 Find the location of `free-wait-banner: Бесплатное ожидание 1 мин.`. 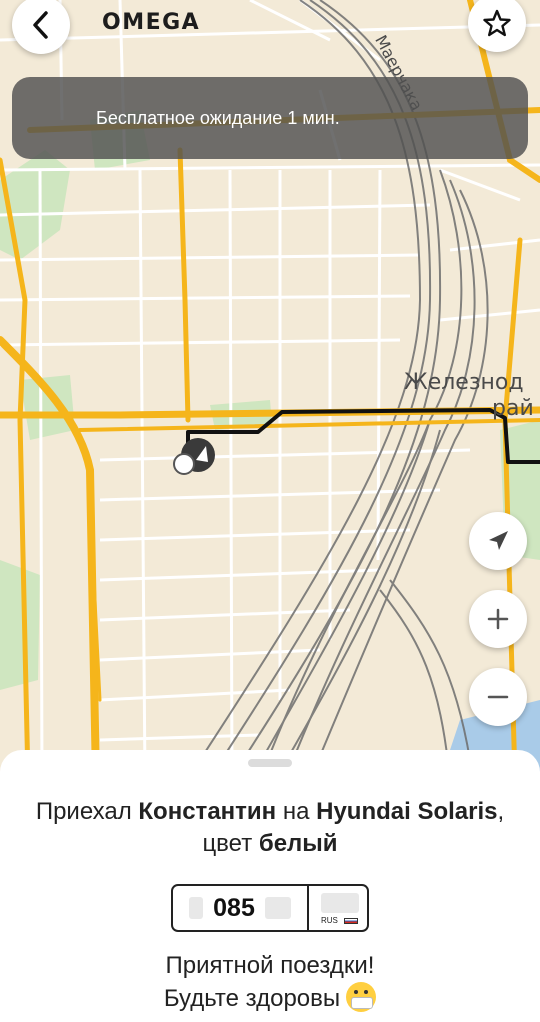

free-wait-banner: Бесплатное ожидание 1 мин. is located at coordinates (270, 118).